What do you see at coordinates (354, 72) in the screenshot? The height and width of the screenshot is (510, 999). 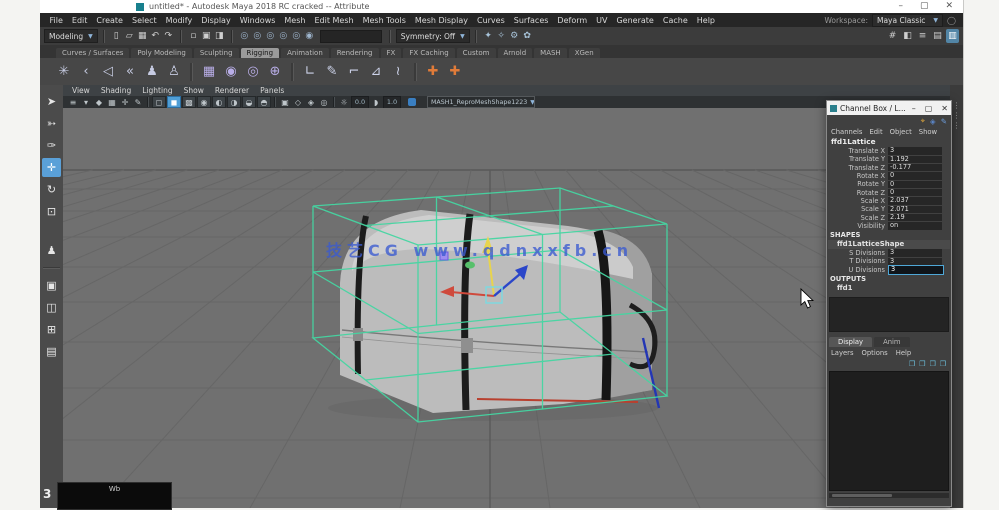 I see `attach-curve-icon: ⌐` at bounding box center [354, 72].